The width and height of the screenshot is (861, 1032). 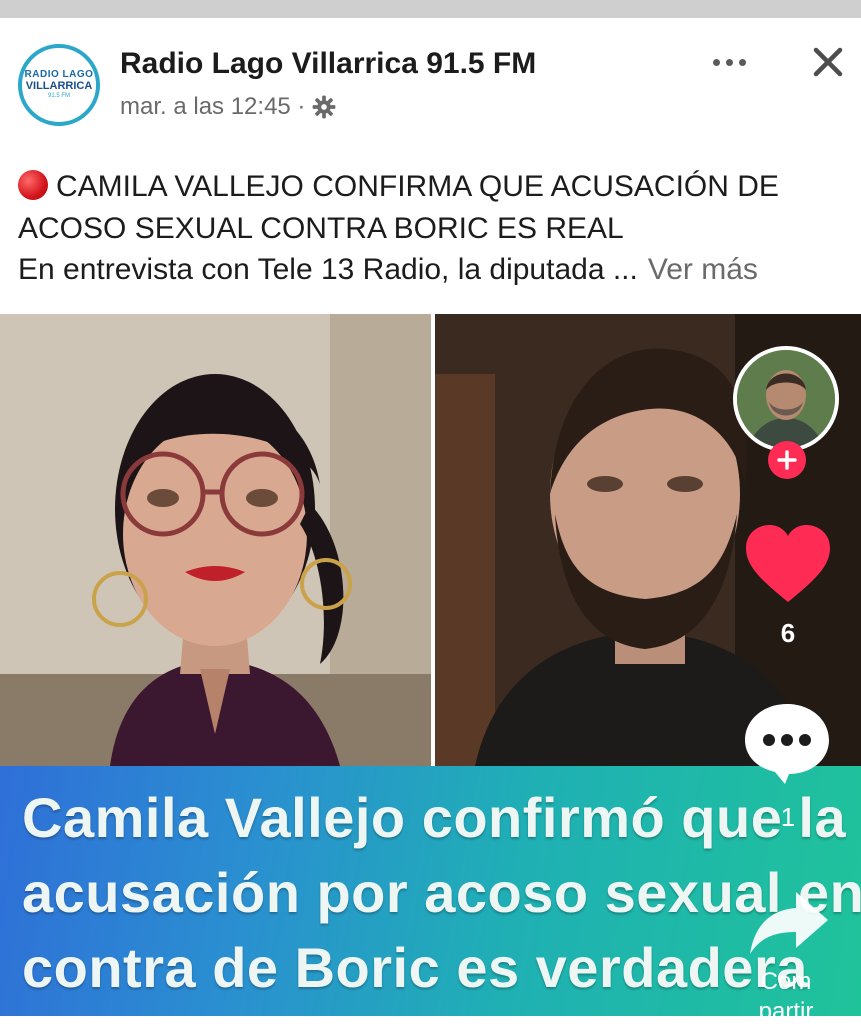 I want to click on comment-count: 1, so click(x=788, y=817).